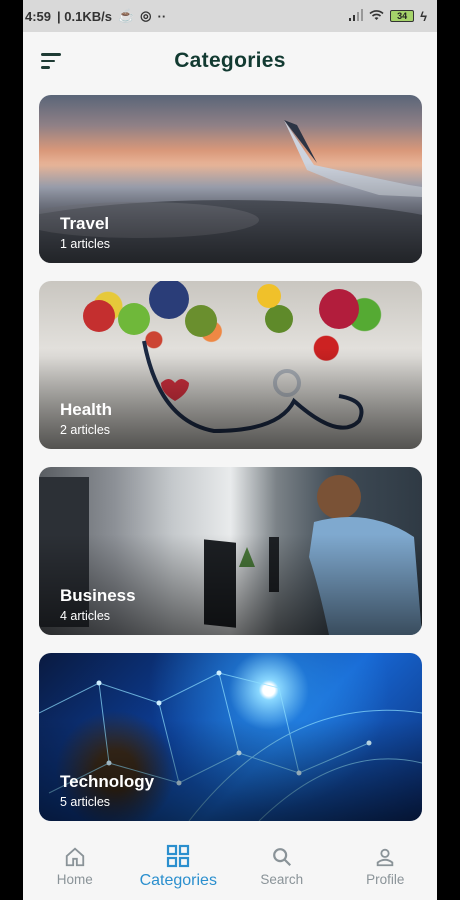 The height and width of the screenshot is (900, 460). Describe the element at coordinates (282, 879) in the screenshot. I see `nav-label: Search` at that location.